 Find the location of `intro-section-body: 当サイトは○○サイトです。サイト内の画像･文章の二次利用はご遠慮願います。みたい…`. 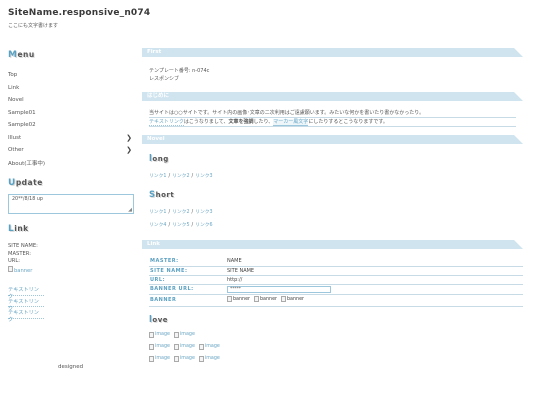

intro-section-body: 当サイトは○○サイトです。サイト内の画像･文章の二次利用はご遠慮願います。みたい… is located at coordinates (332, 118).